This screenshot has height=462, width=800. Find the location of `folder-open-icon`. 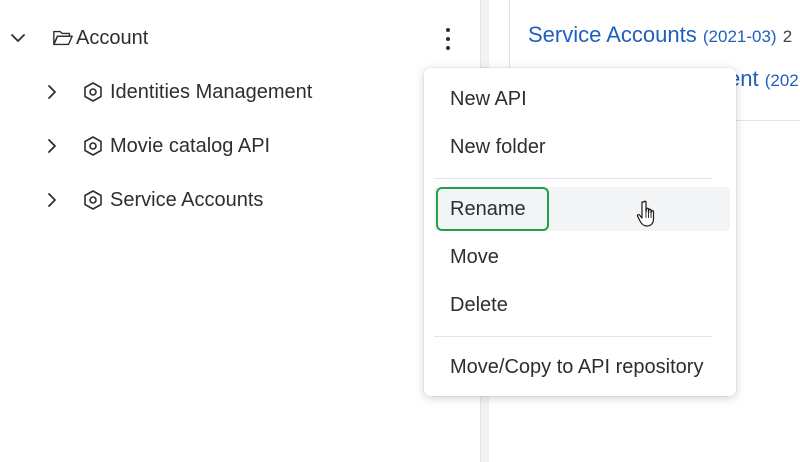

folder-open-icon is located at coordinates (63, 38).